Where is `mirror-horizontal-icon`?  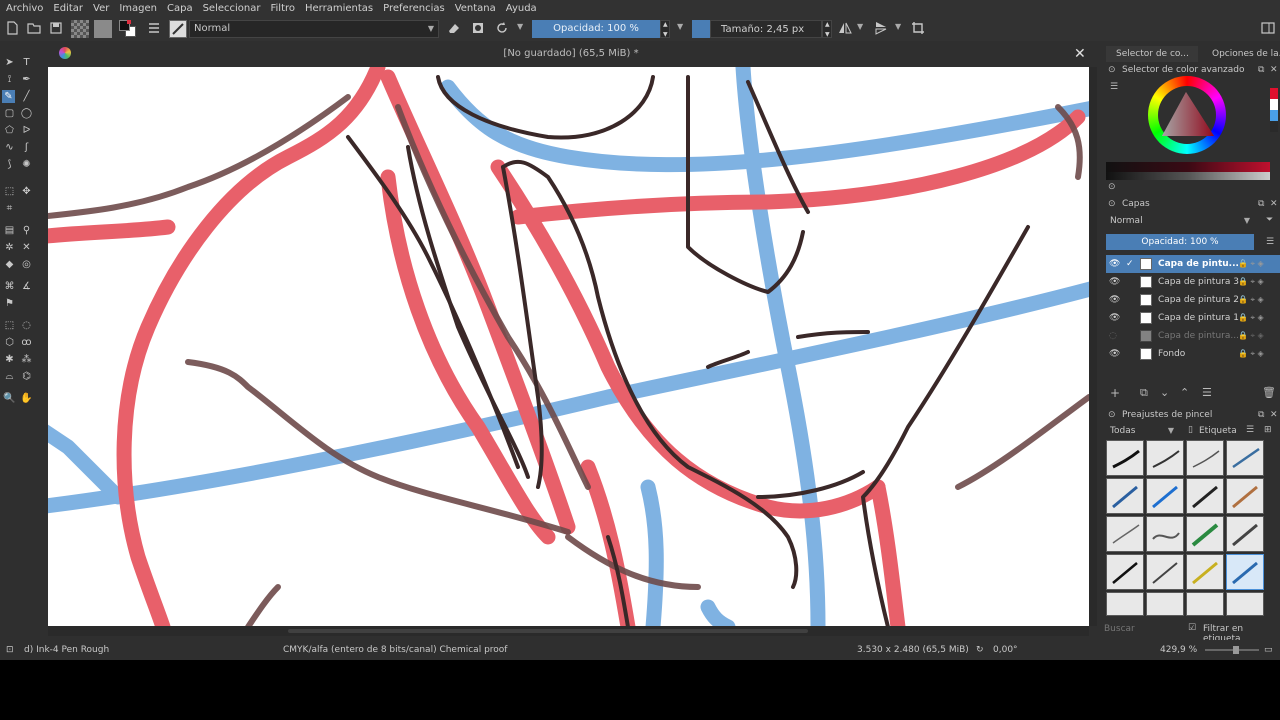
mirror-horizontal-icon is located at coordinates (845, 28).